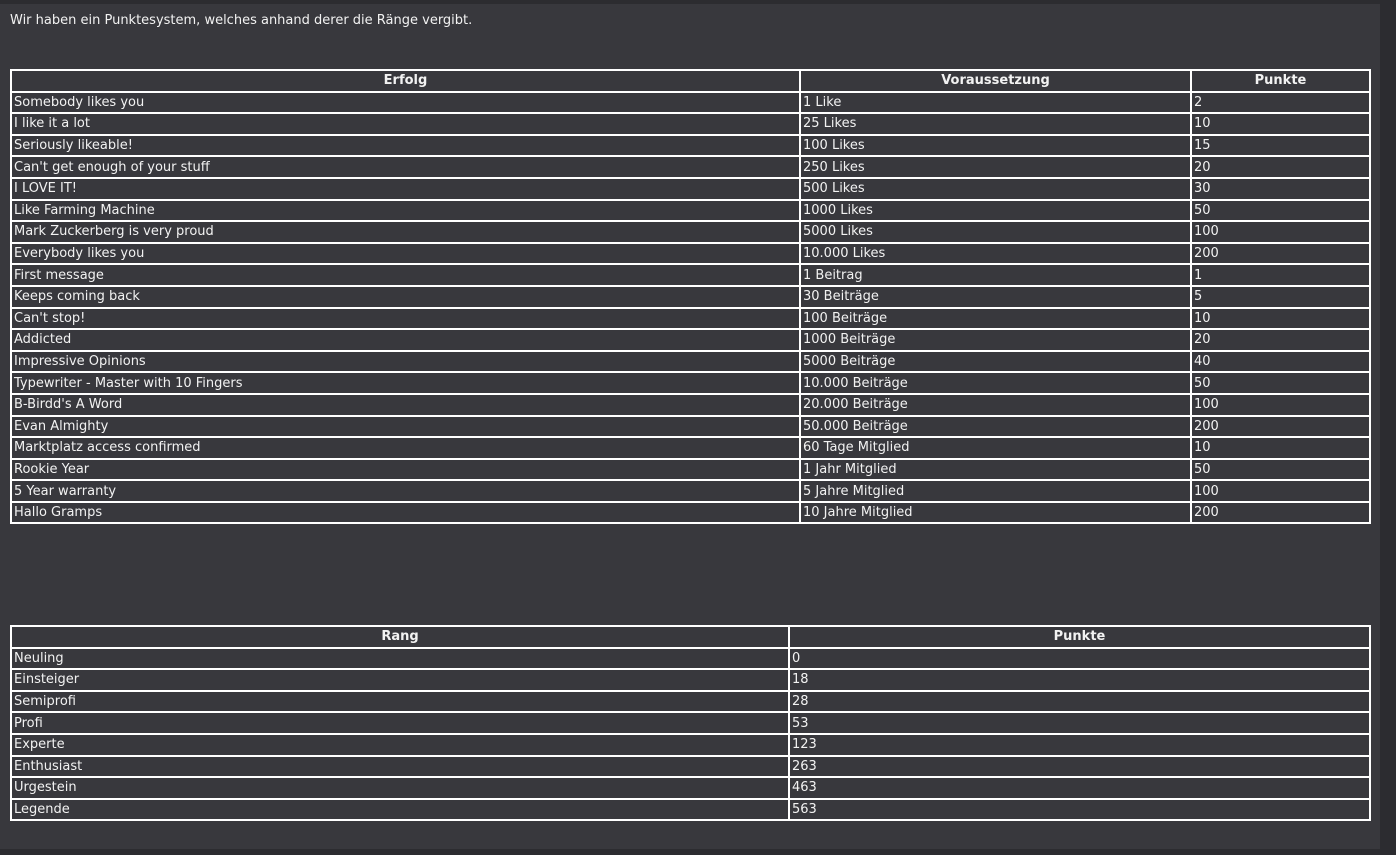 The width and height of the screenshot is (1396, 855). What do you see at coordinates (405, 102) in the screenshot?
I see `achievement-name-cell: Somebody likes you` at bounding box center [405, 102].